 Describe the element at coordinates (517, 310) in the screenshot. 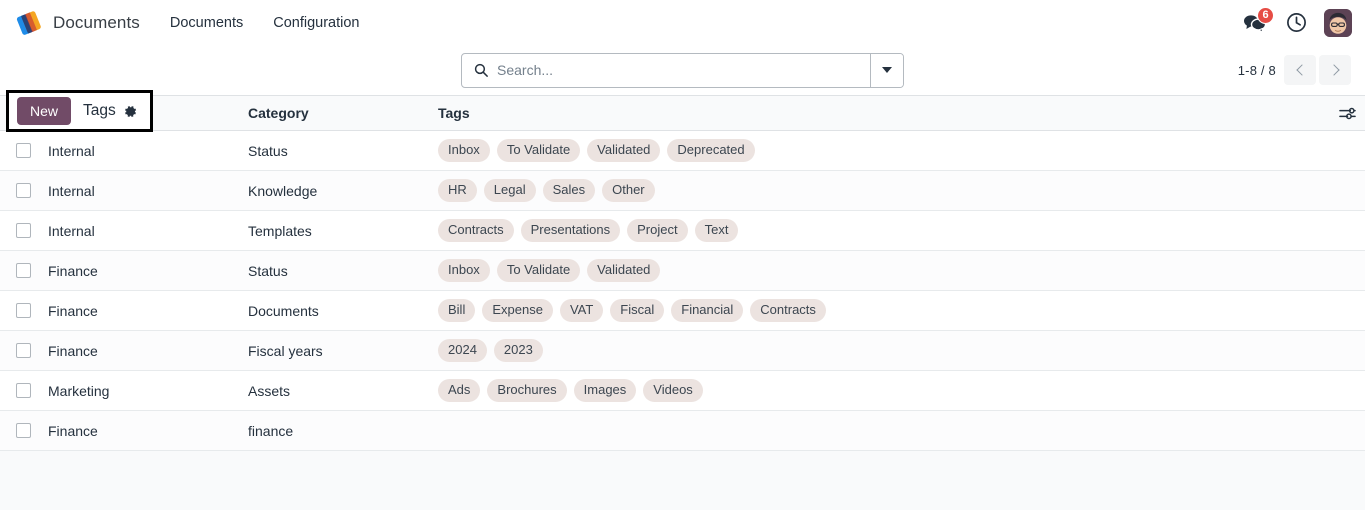

I see `tag-badge: Expense` at that location.